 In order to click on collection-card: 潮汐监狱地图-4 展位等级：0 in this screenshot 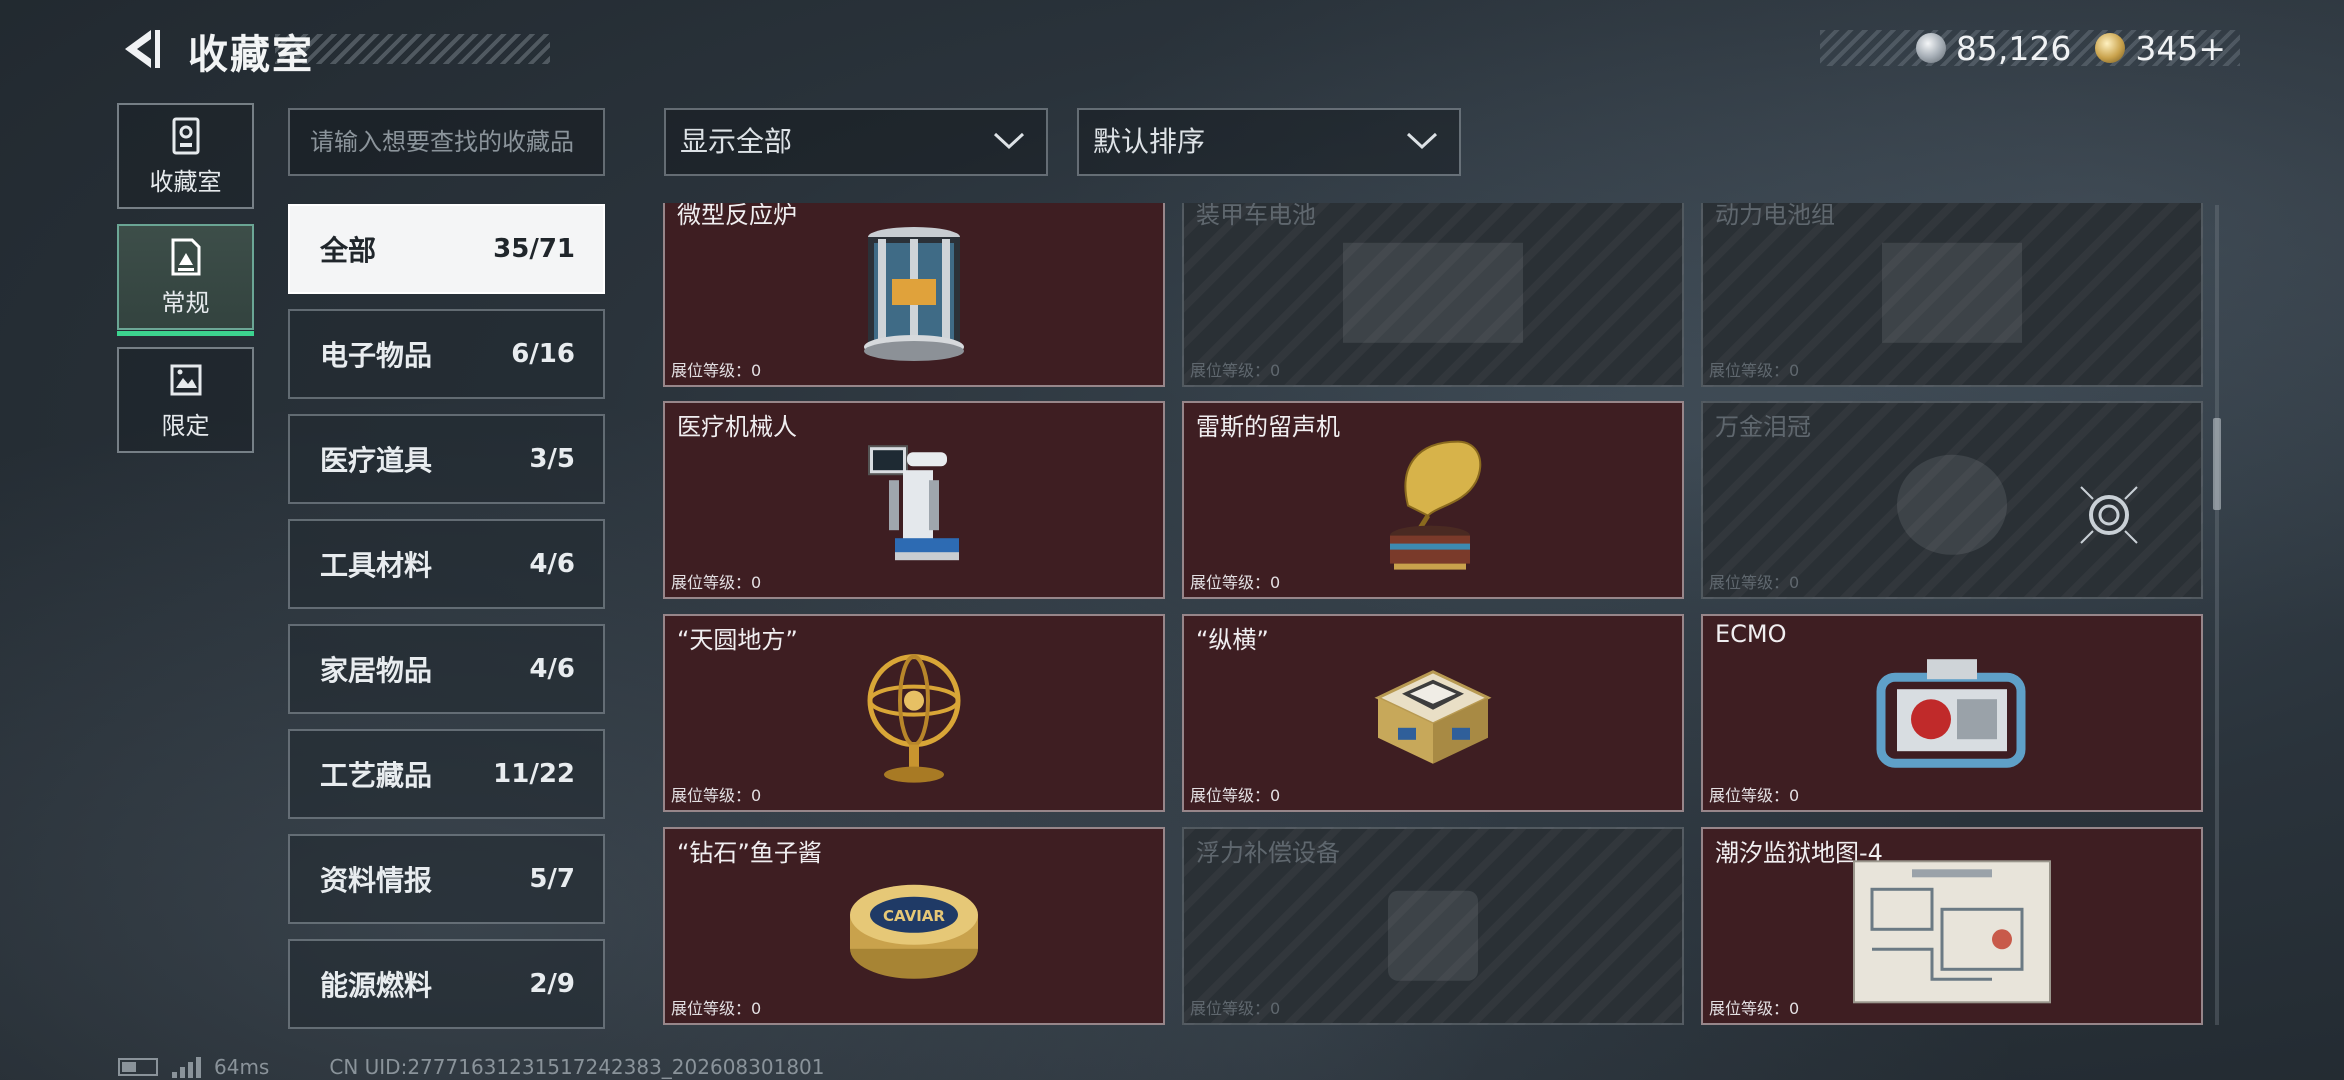, I will do `click(1952, 926)`.